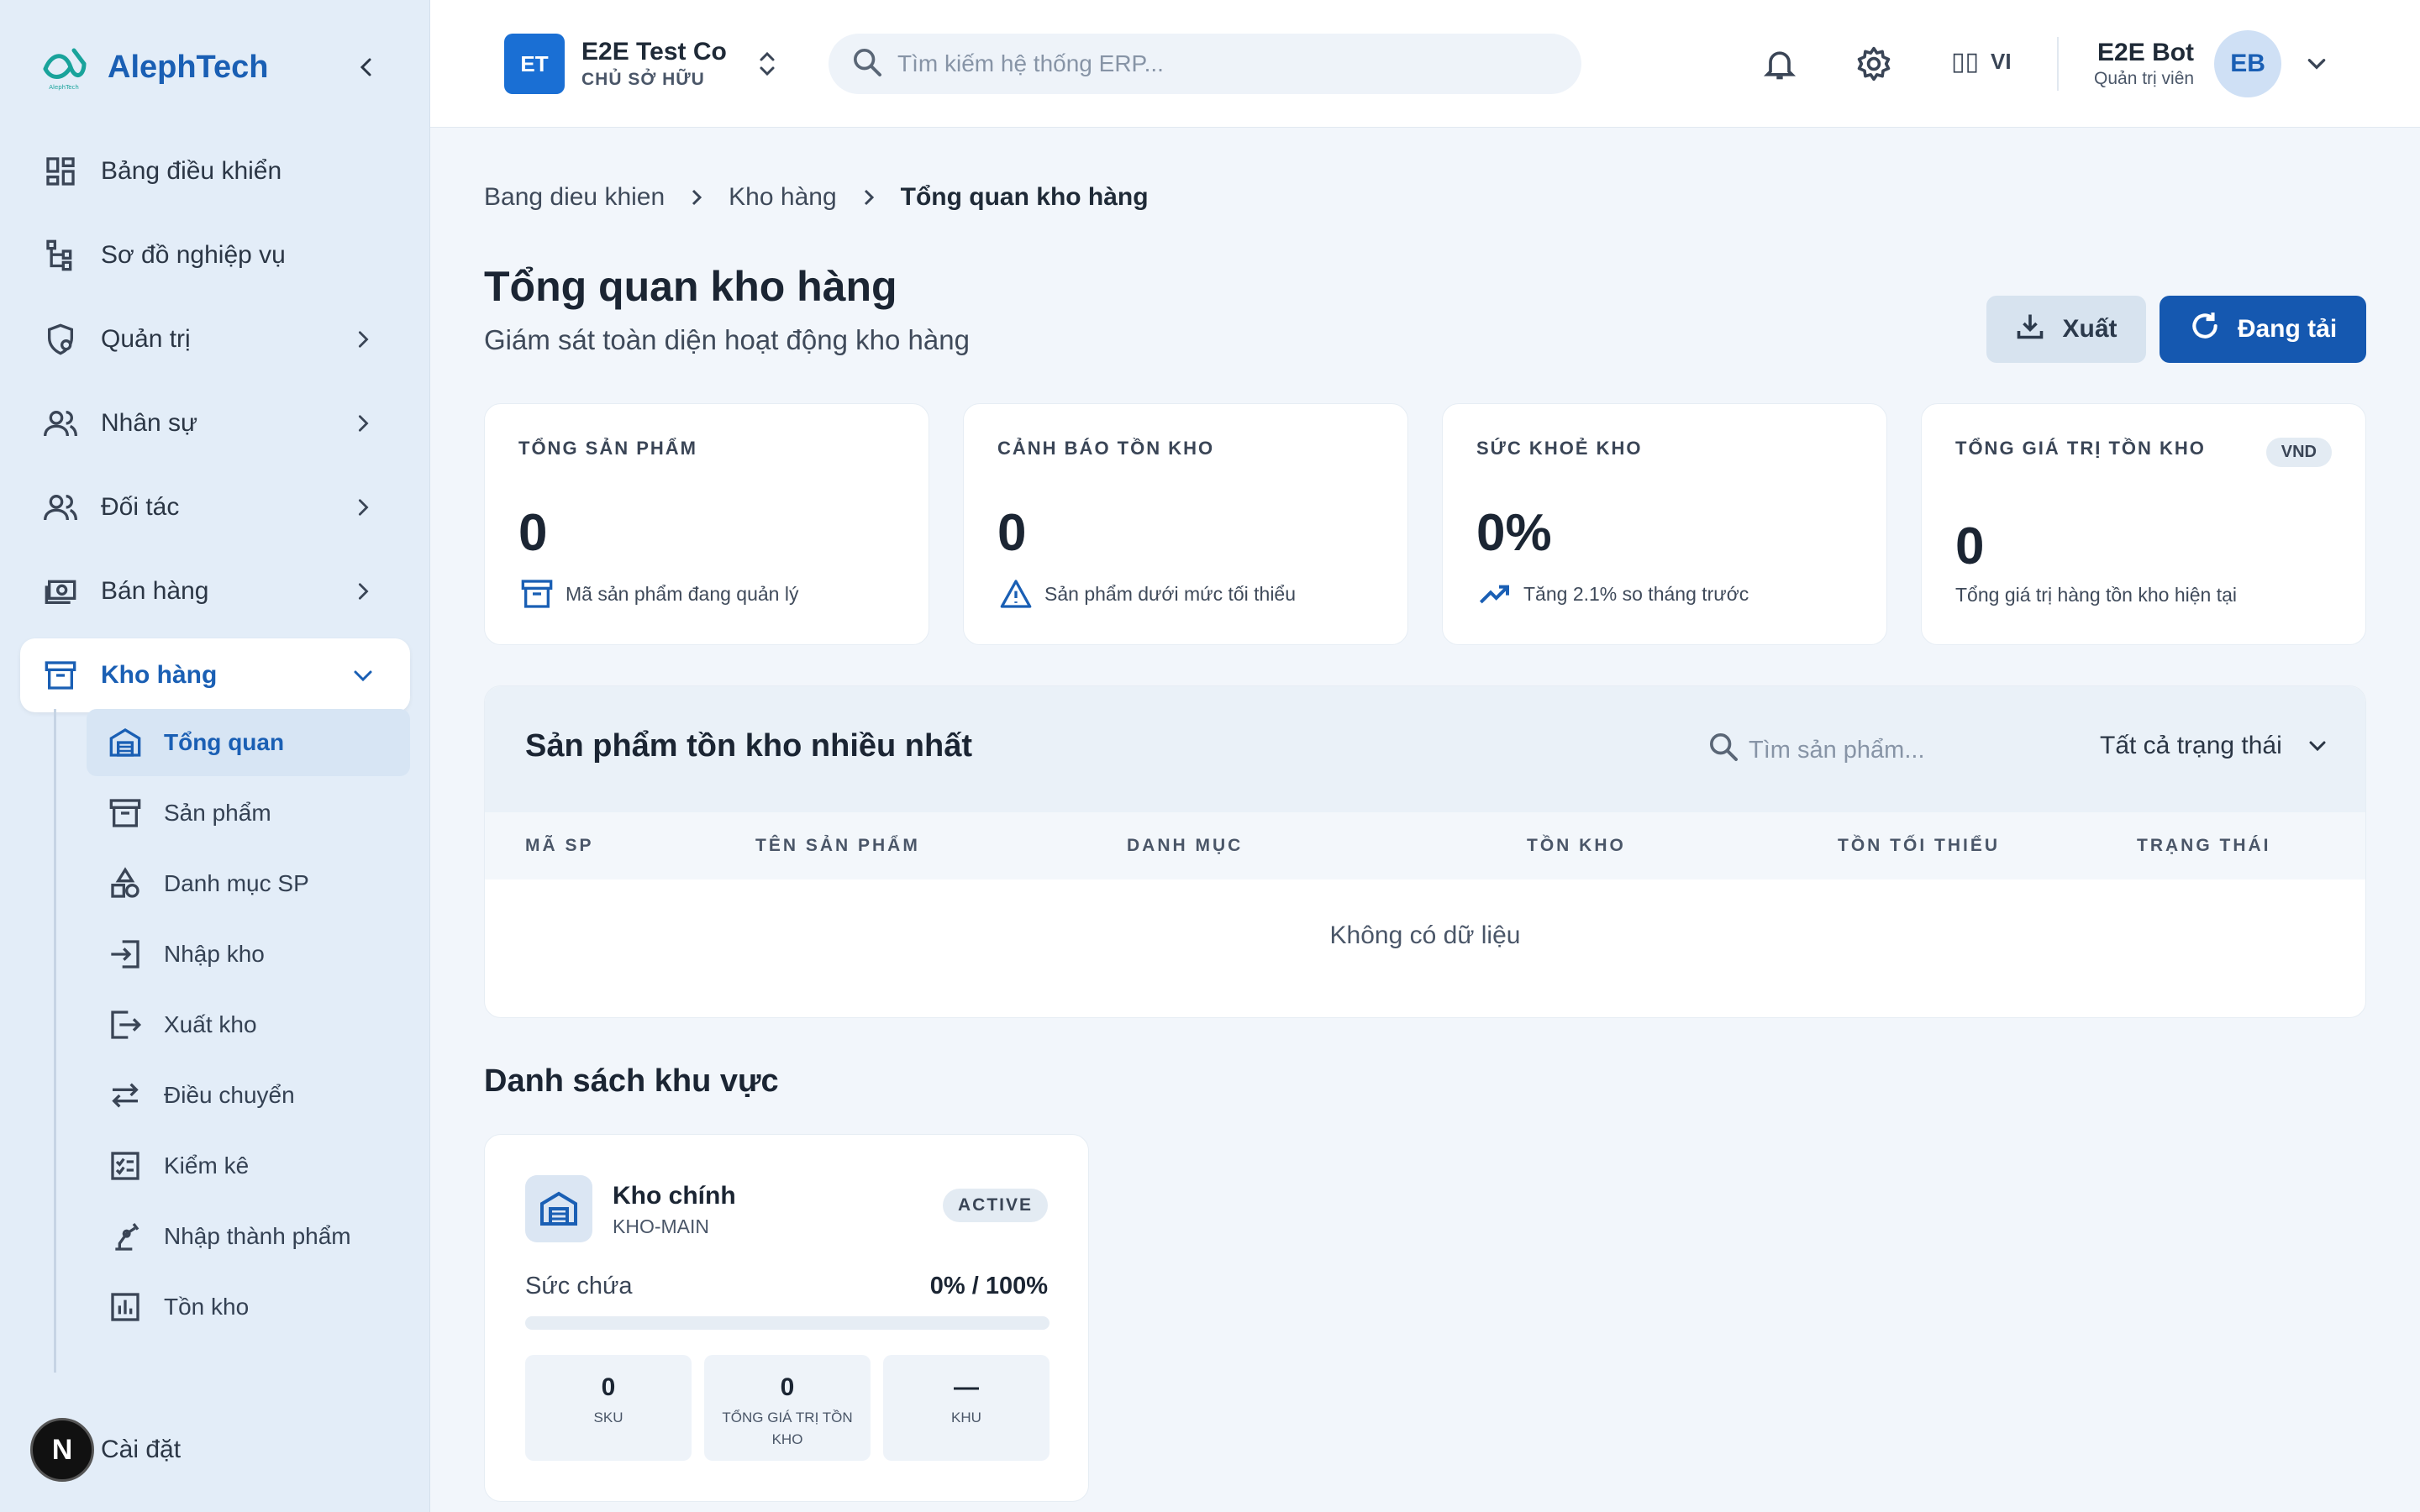  What do you see at coordinates (2298, 452) in the screenshot?
I see `currency-badge: VND` at bounding box center [2298, 452].